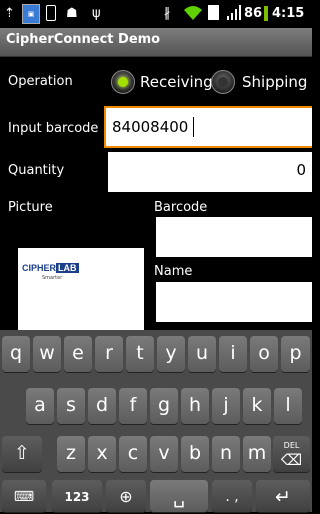  Describe the element at coordinates (226, 406) in the screenshot. I see `key-j: j` at that location.